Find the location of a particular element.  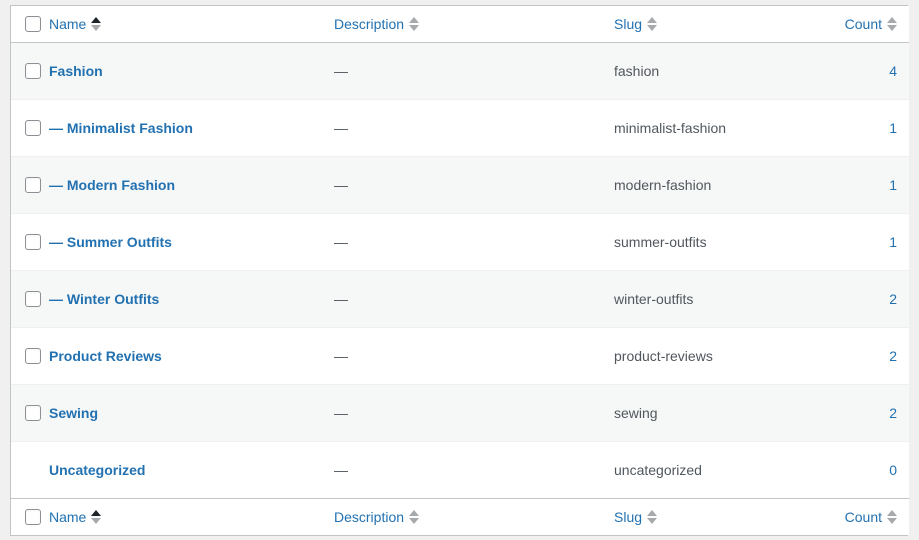

category-count-link: 4 is located at coordinates (893, 71).